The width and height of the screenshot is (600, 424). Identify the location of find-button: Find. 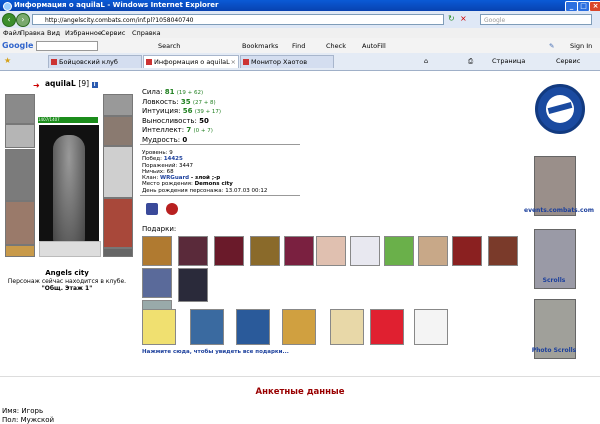
(298, 46).